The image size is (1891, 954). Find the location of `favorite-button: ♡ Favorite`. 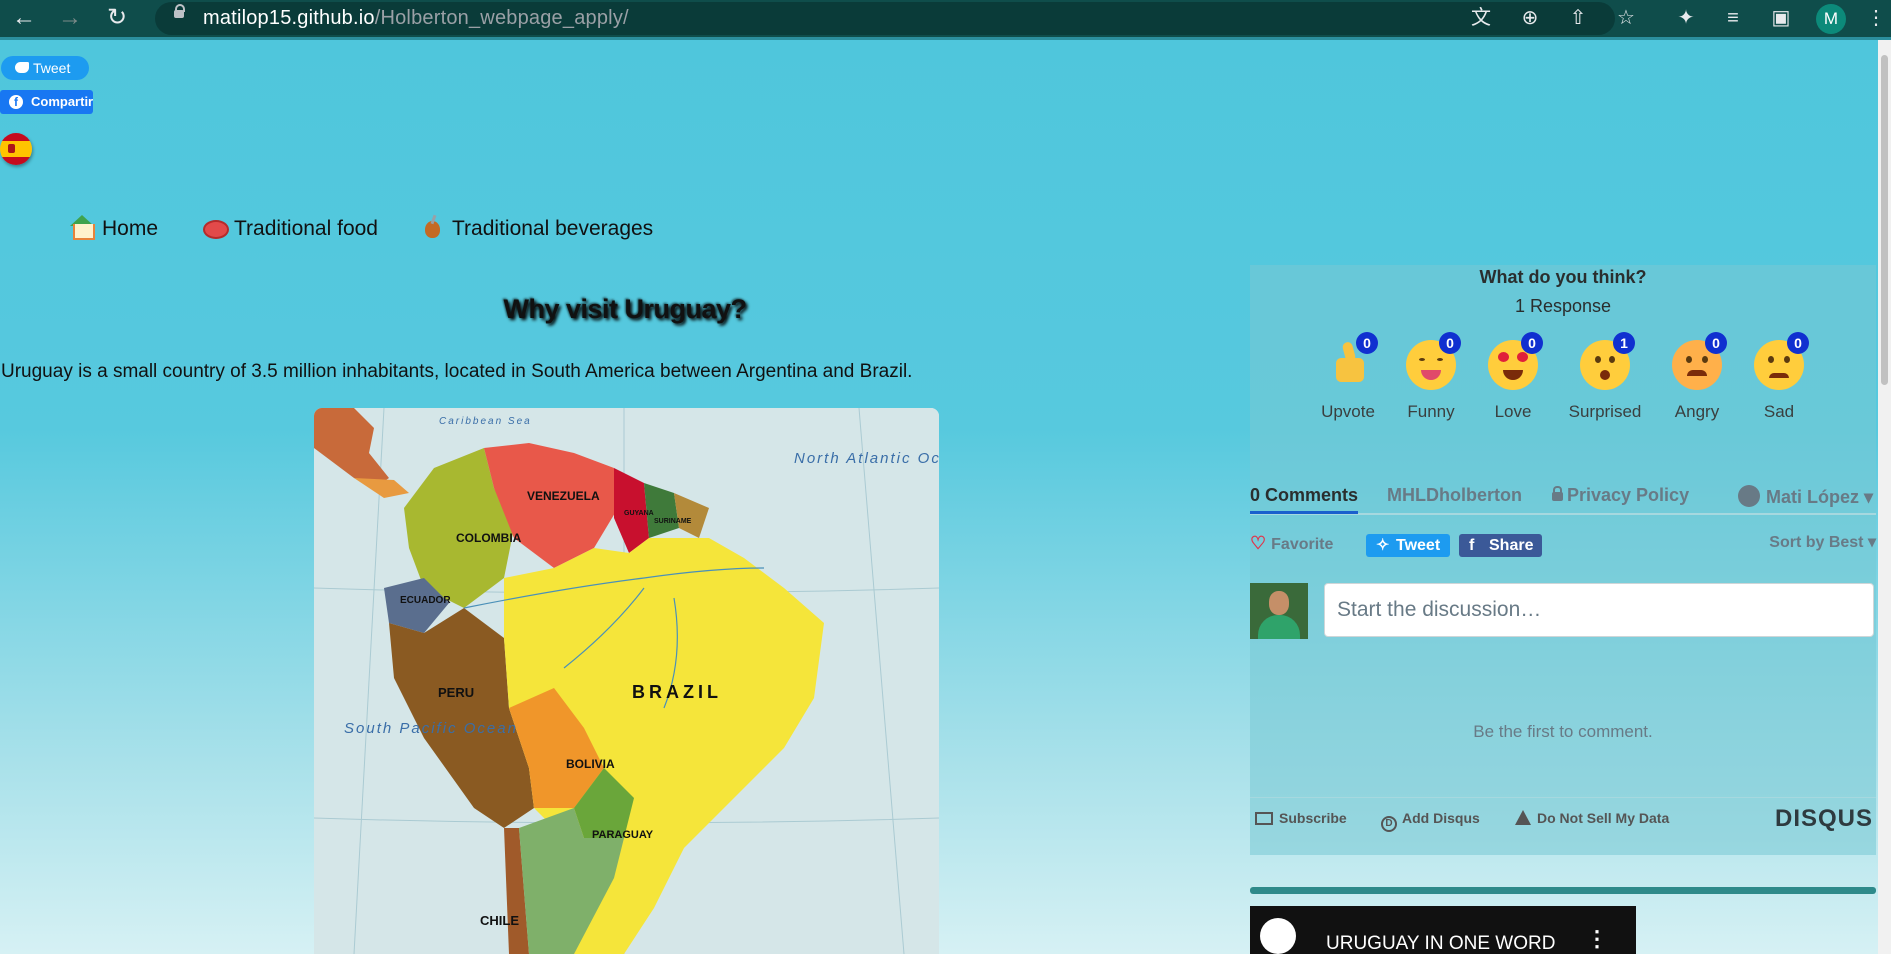

favorite-button: ♡ Favorite is located at coordinates (1291, 543).